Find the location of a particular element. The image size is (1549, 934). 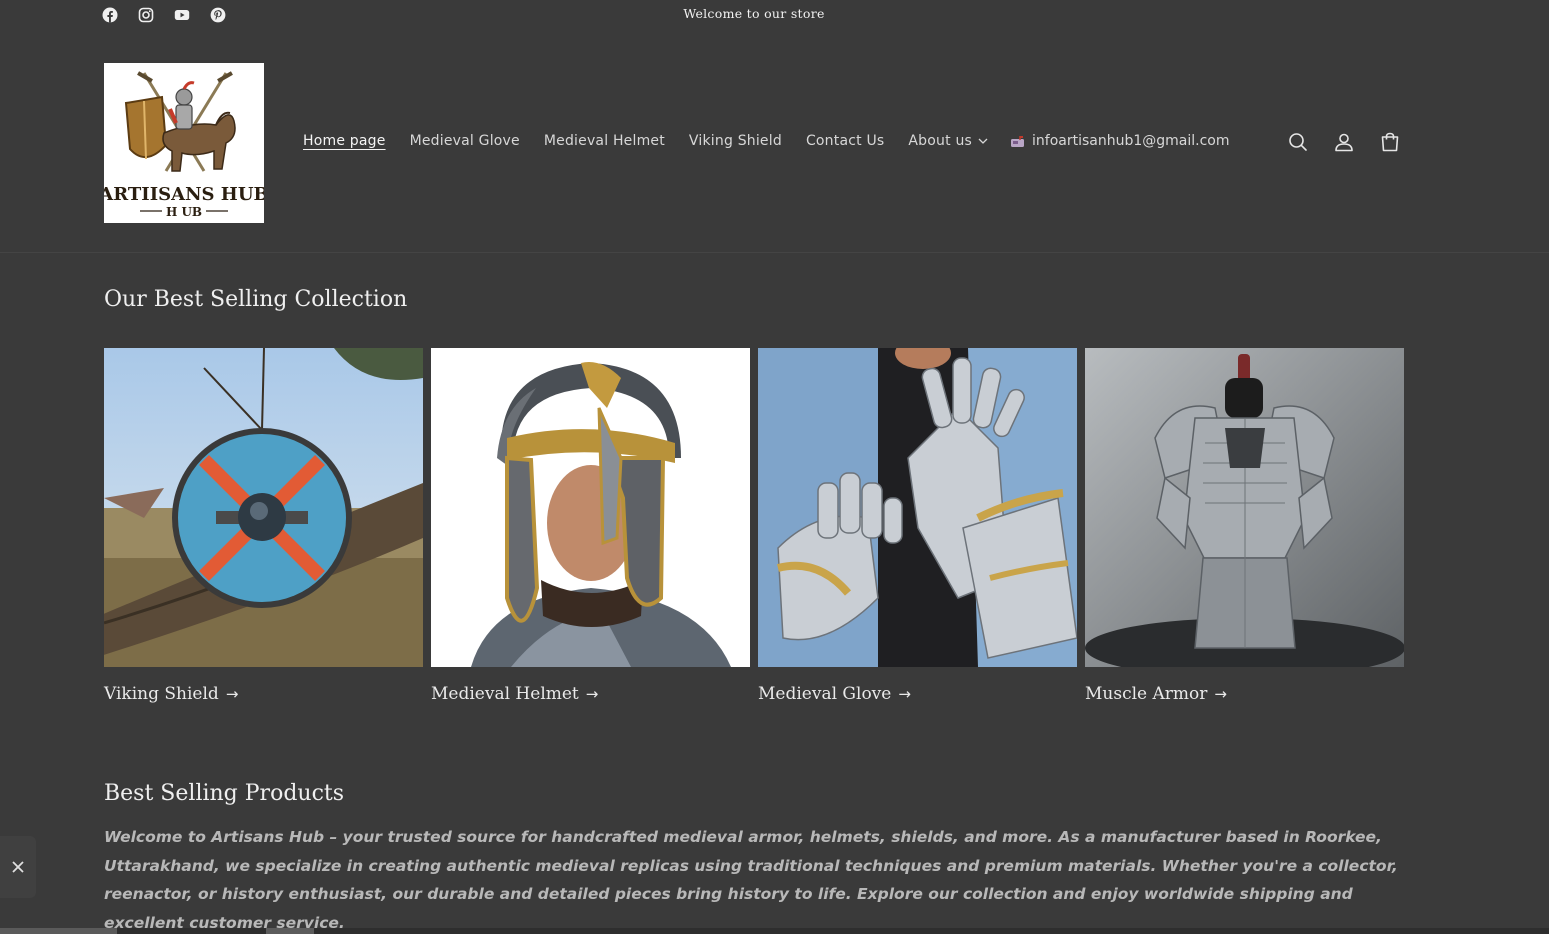

header-actions is located at coordinates (1344, 142).